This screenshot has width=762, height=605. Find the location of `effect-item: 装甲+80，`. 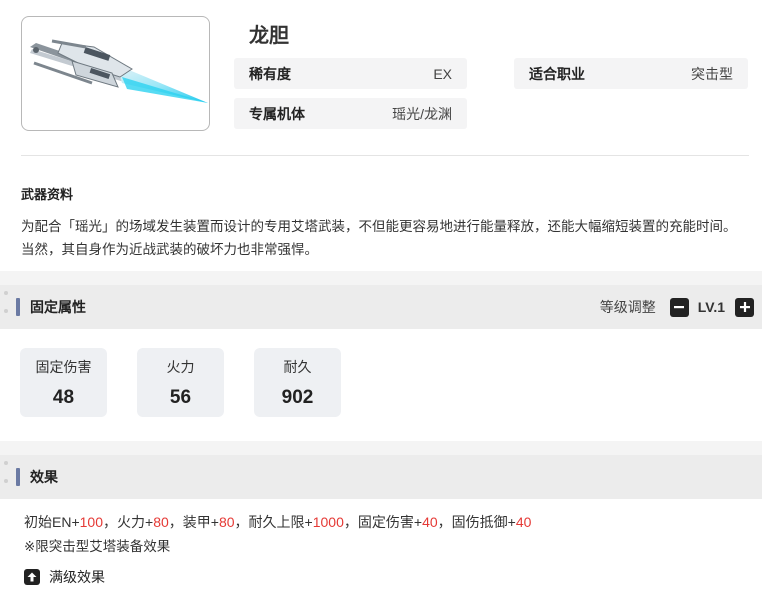

effect-item: 装甲+80， is located at coordinates (215, 522).